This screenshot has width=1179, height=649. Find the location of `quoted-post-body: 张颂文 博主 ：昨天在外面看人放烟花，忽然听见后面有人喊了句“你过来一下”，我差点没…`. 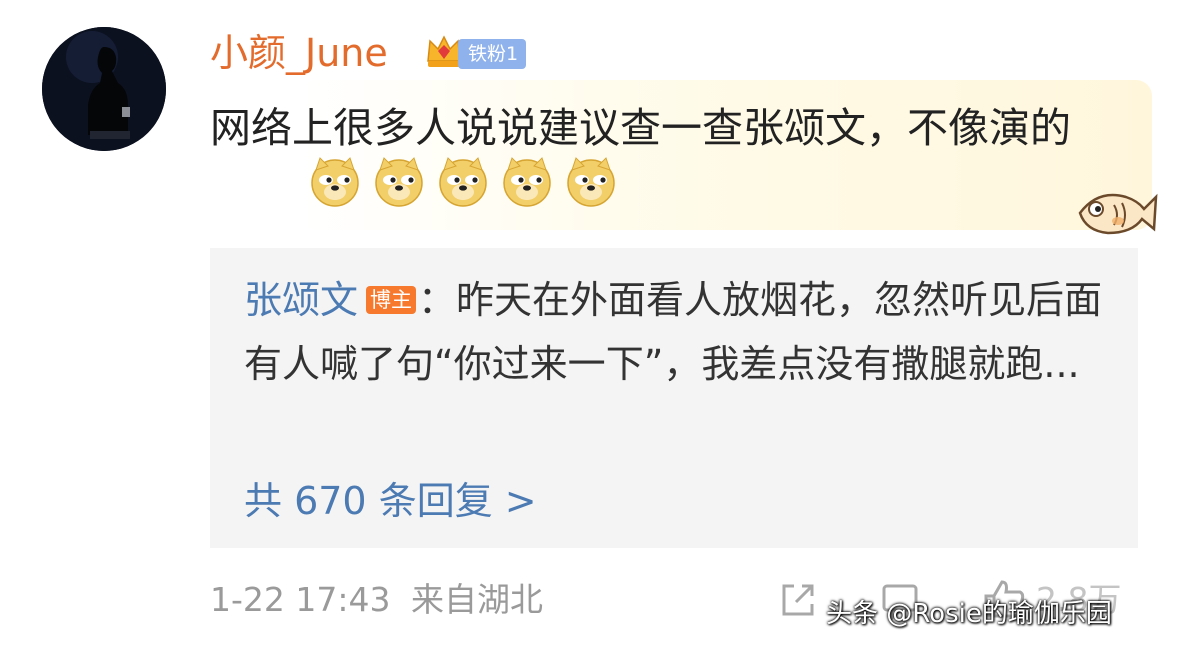

quoted-post-body: 张颂文 博主 ：昨天在外面看人放烟花，忽然听见后面有人喊了句“你过来一下”，我差点没… is located at coordinates (679, 332).